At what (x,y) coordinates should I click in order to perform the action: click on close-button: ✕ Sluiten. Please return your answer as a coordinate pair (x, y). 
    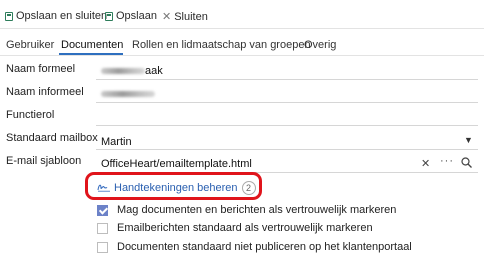
    Looking at the image, I should click on (185, 17).